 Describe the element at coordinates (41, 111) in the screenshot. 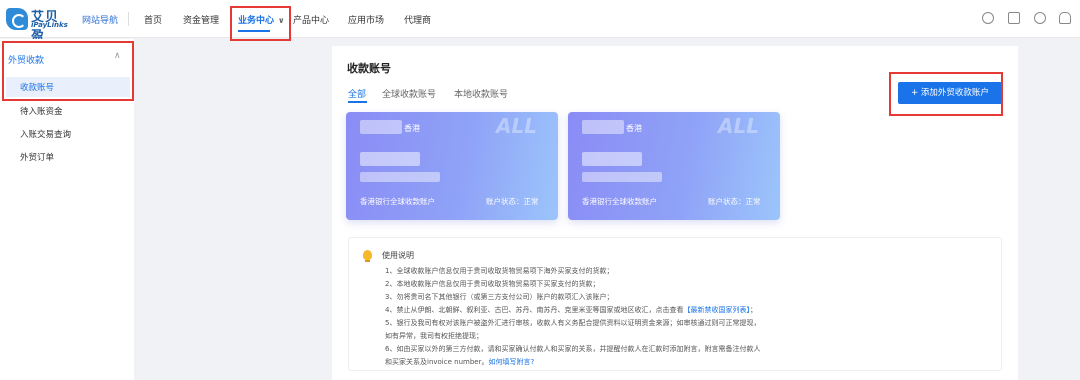

I see `sidebar-item-pending-funds: 待入账资金` at that location.